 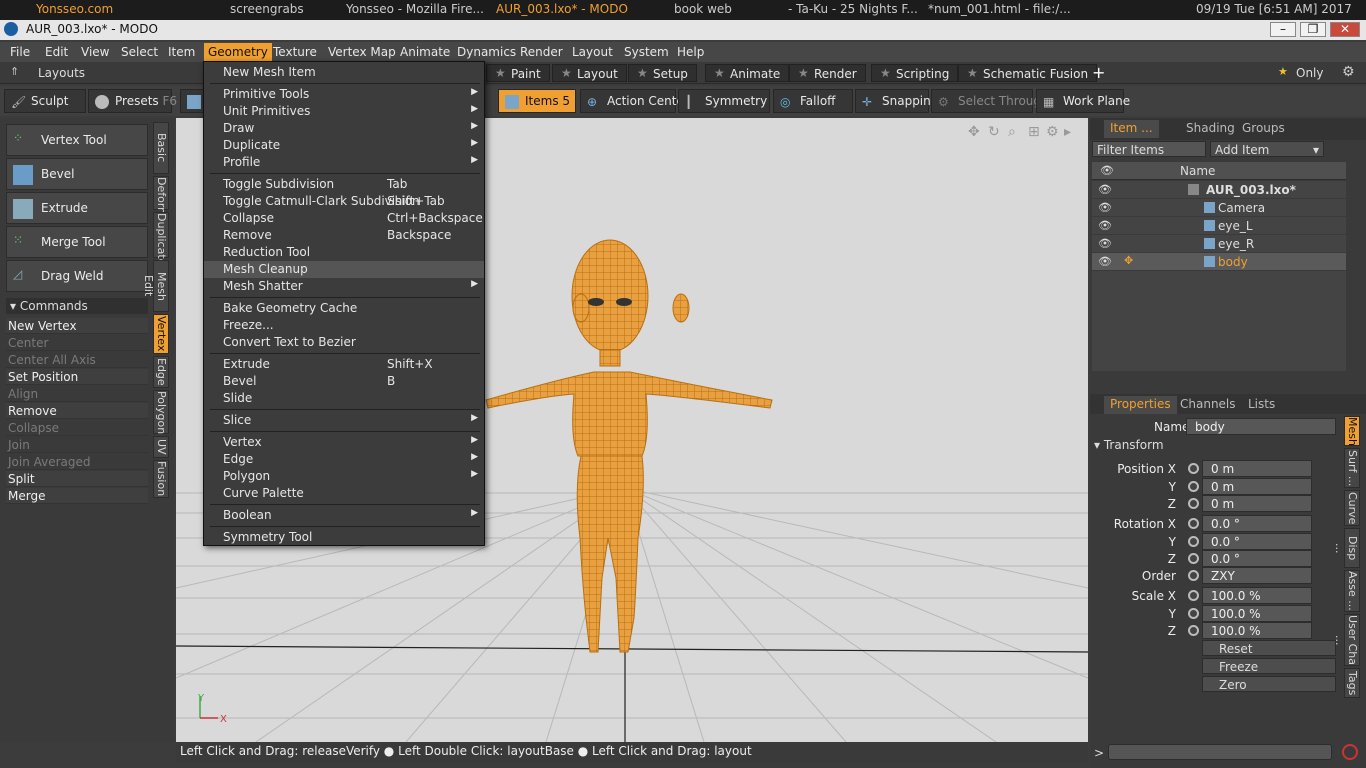 What do you see at coordinates (77, 276) in the screenshot?
I see `drag-weld-button: ◿ Drag Weld` at bounding box center [77, 276].